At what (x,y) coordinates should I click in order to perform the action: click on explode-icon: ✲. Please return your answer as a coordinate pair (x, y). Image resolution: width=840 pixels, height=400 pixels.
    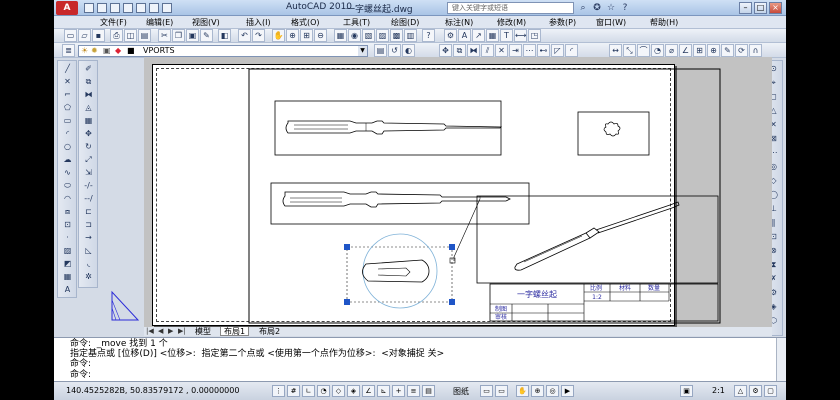
    Looking at the image, I should click on (88, 277).